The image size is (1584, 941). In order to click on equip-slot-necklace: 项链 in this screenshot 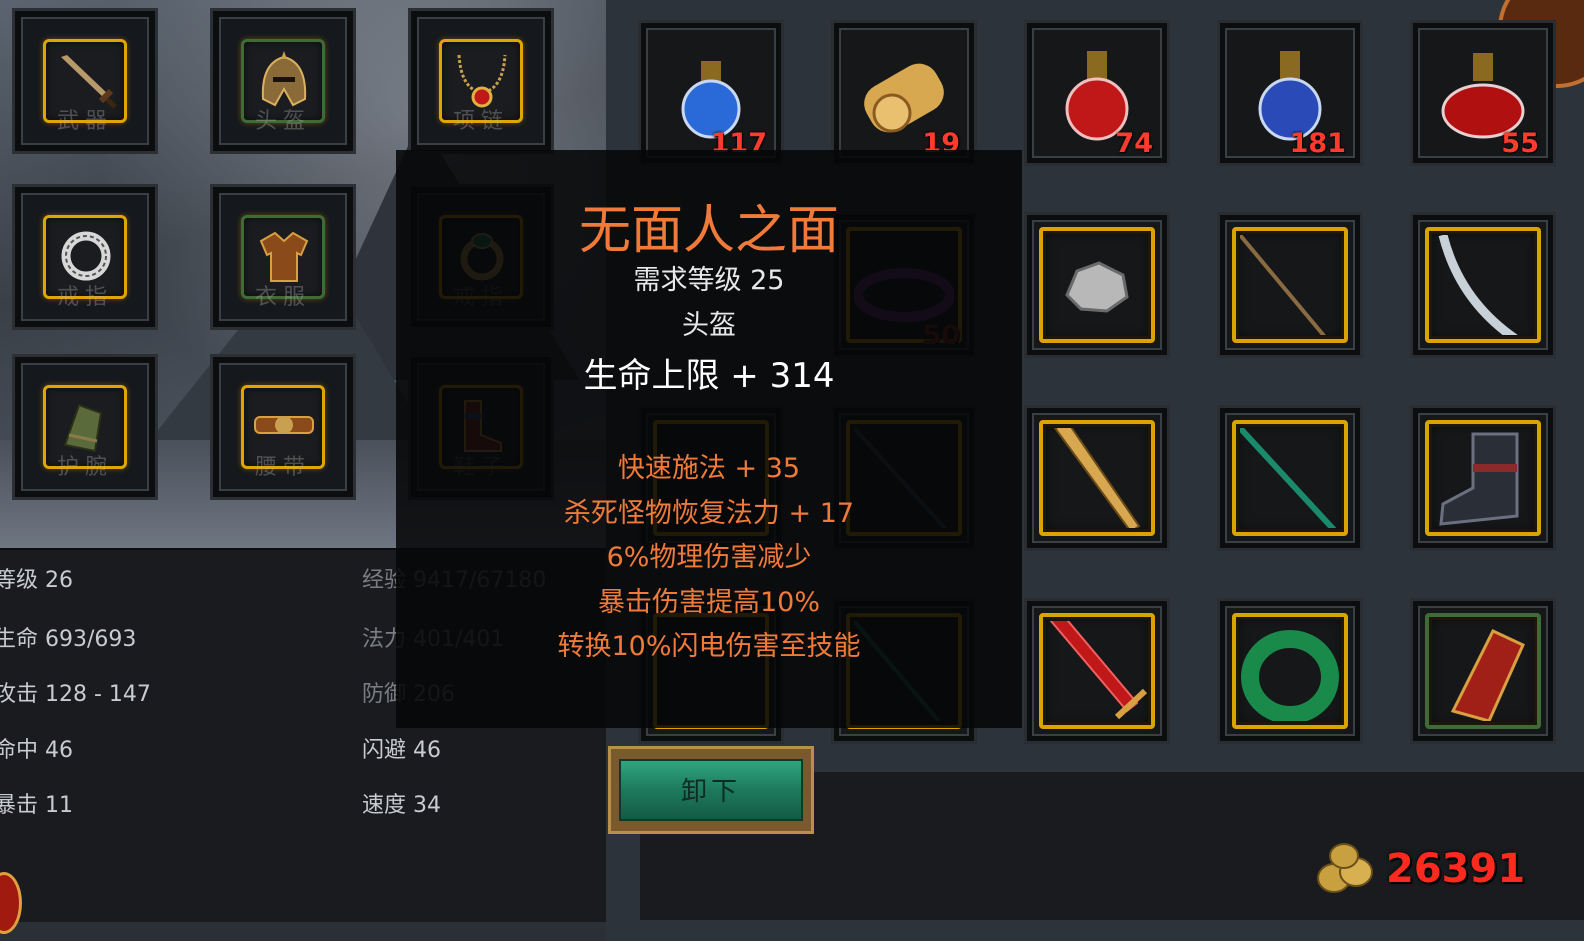, I will do `click(481, 81)`.